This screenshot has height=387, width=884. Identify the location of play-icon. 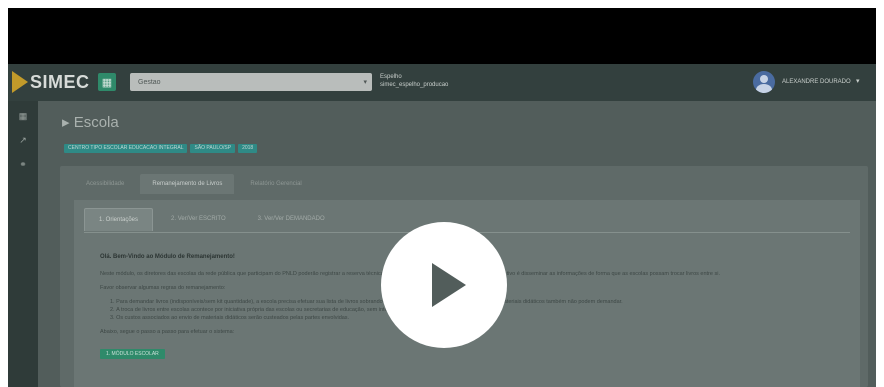
(449, 285).